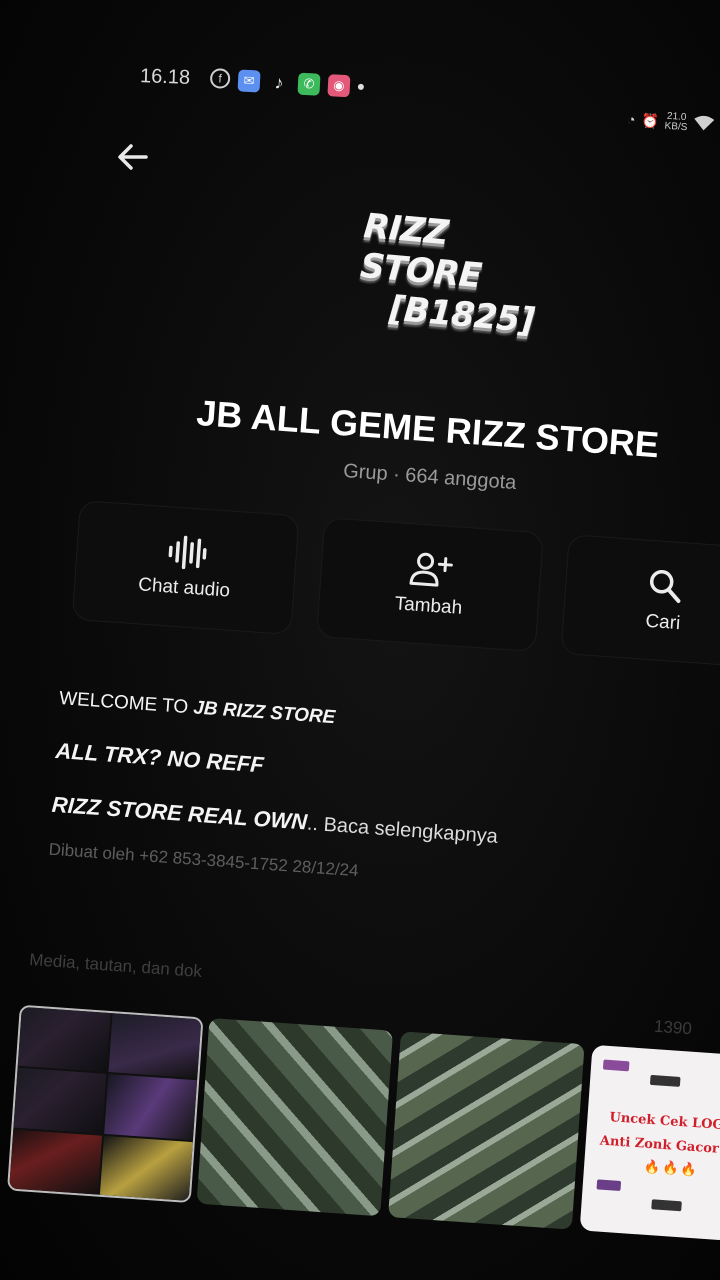 The width and height of the screenshot is (720, 1280). I want to click on status-time: 16.18, so click(165, 77).